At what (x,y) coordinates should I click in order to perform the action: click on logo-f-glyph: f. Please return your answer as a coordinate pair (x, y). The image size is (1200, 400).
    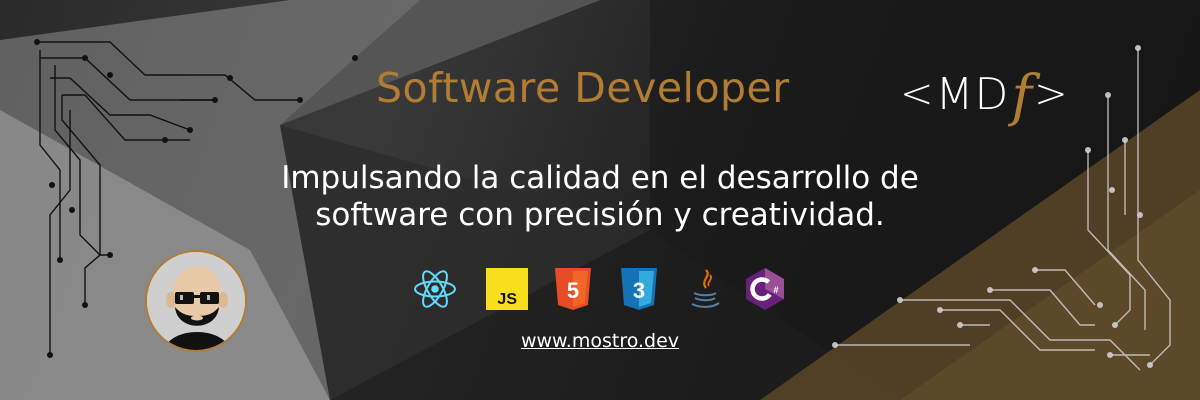
    Looking at the image, I should click on (1022, 96).